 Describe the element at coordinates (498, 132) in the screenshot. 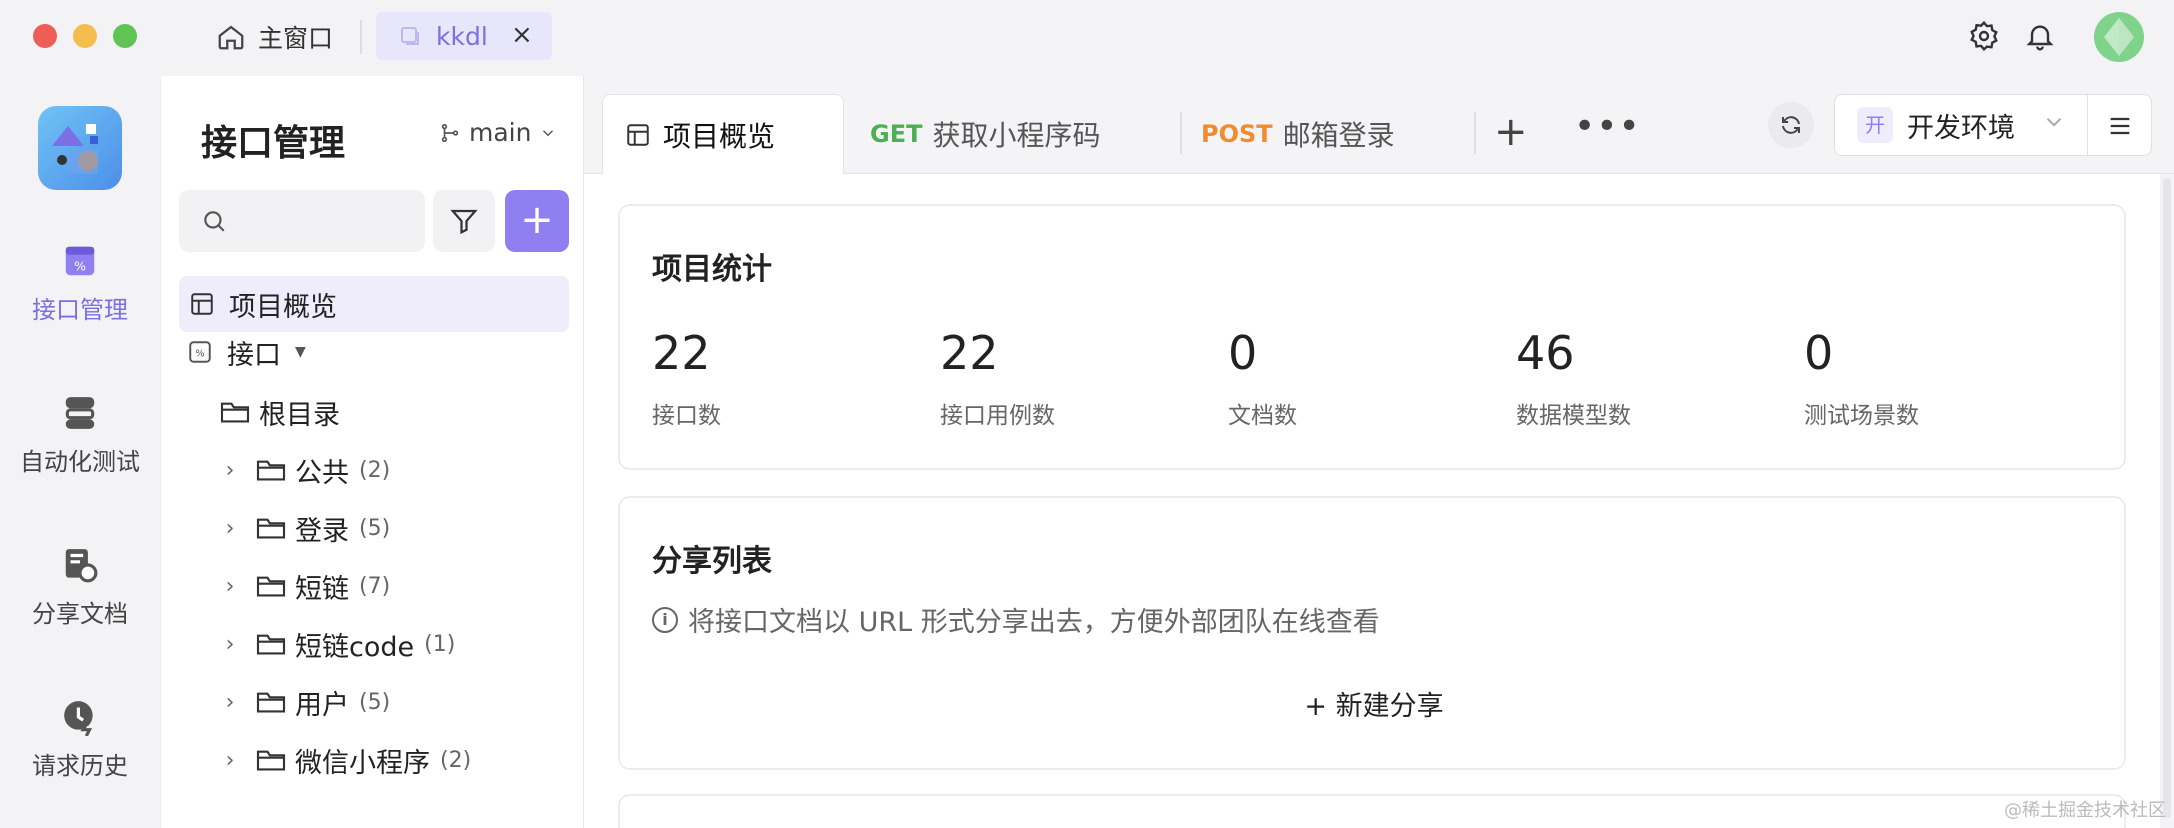

I see `branch-selector: main` at that location.